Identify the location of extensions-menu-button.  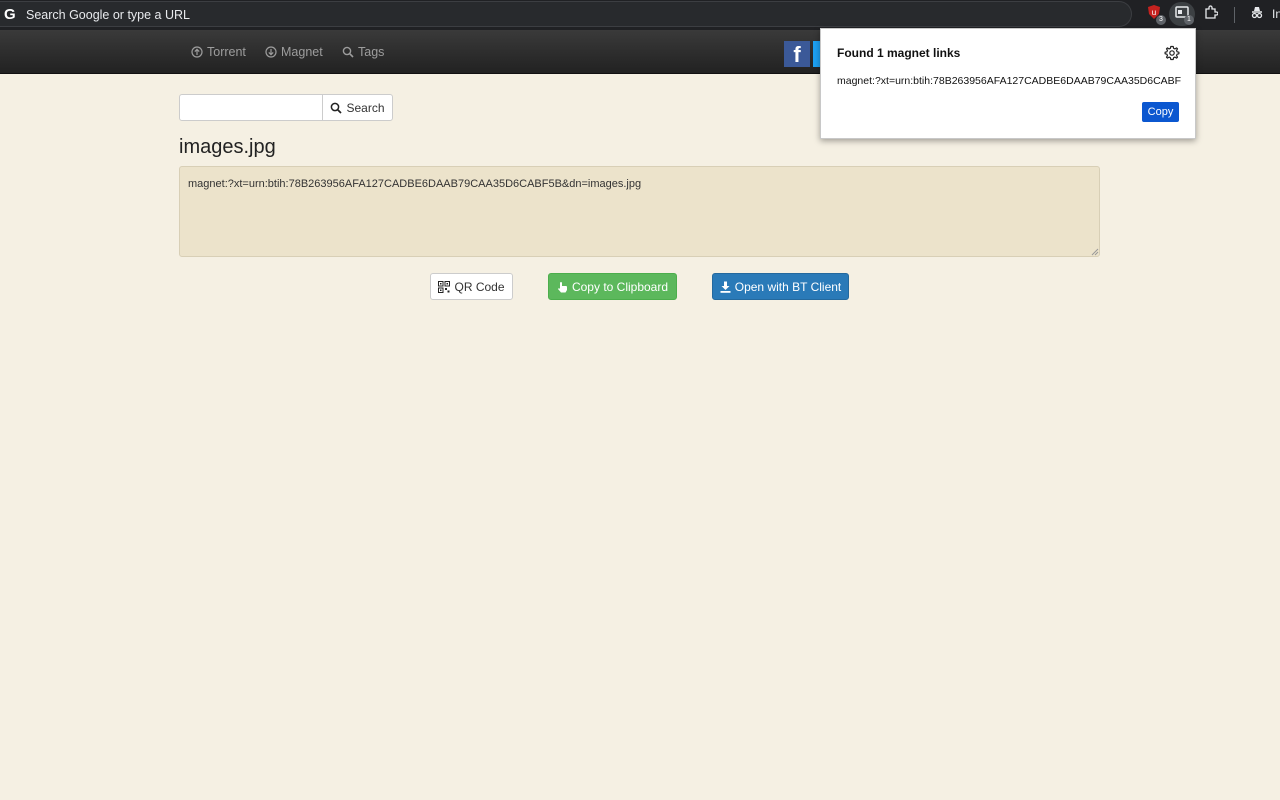
(1211, 14).